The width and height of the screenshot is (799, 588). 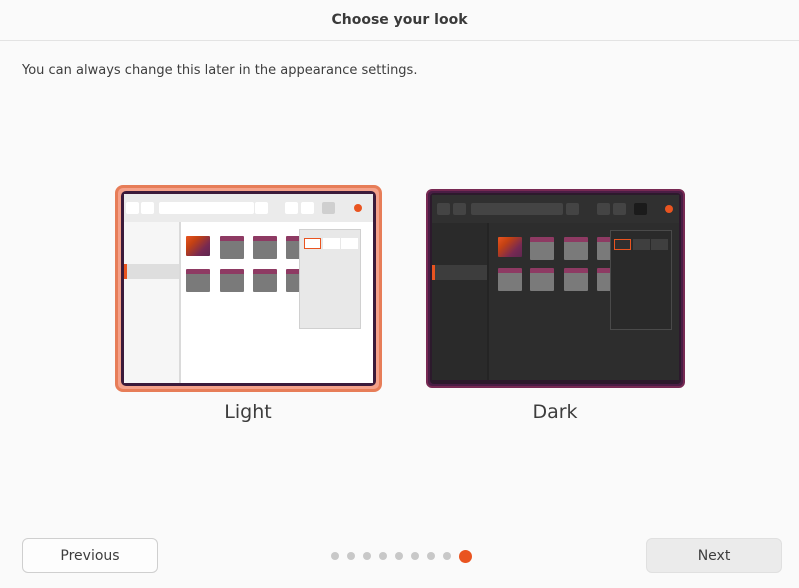 I want to click on theme-option-dark, so click(x=555, y=288).